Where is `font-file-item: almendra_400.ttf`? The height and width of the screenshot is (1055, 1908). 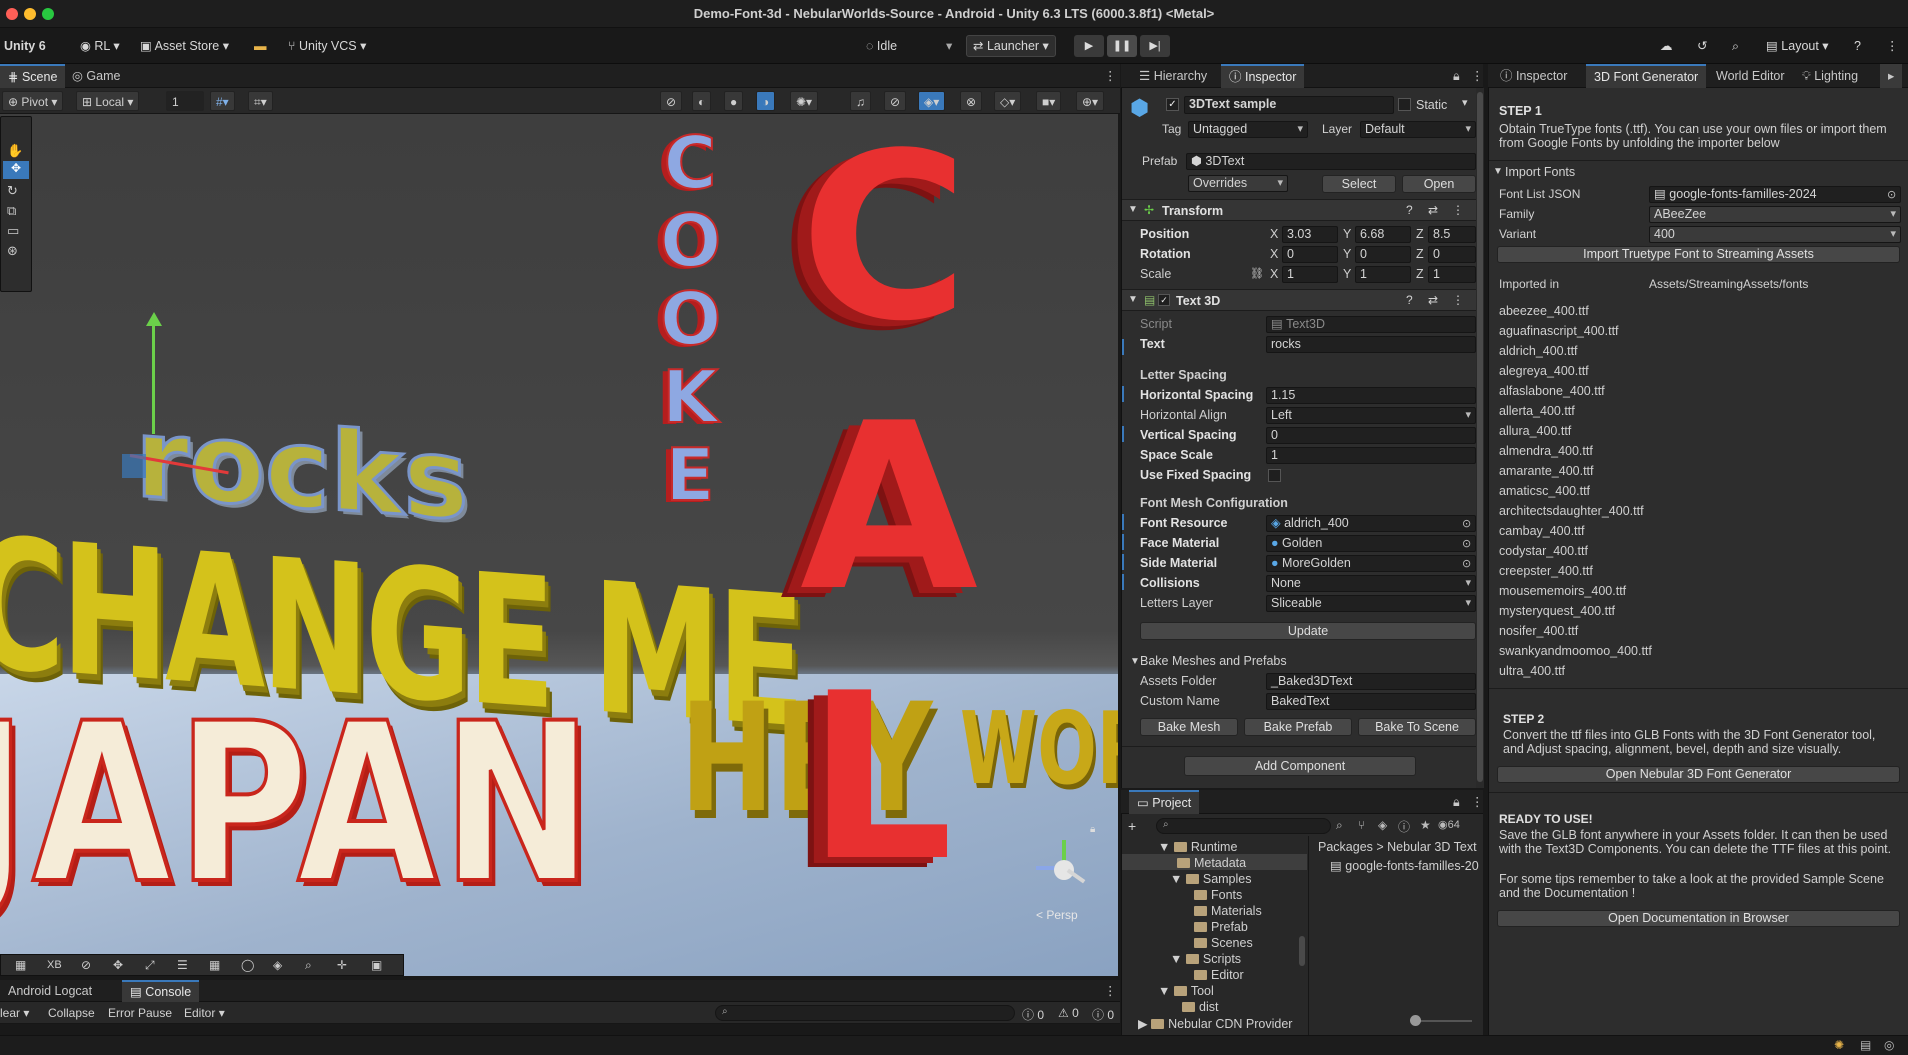 font-file-item: almendra_400.ttf is located at coordinates (1546, 451).